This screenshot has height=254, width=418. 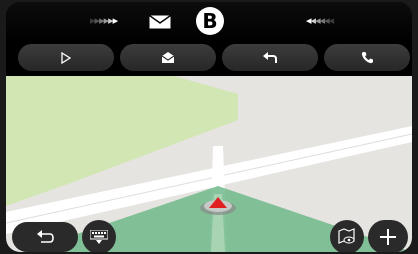 I want to click on keyboard-icon, so click(x=99, y=237).